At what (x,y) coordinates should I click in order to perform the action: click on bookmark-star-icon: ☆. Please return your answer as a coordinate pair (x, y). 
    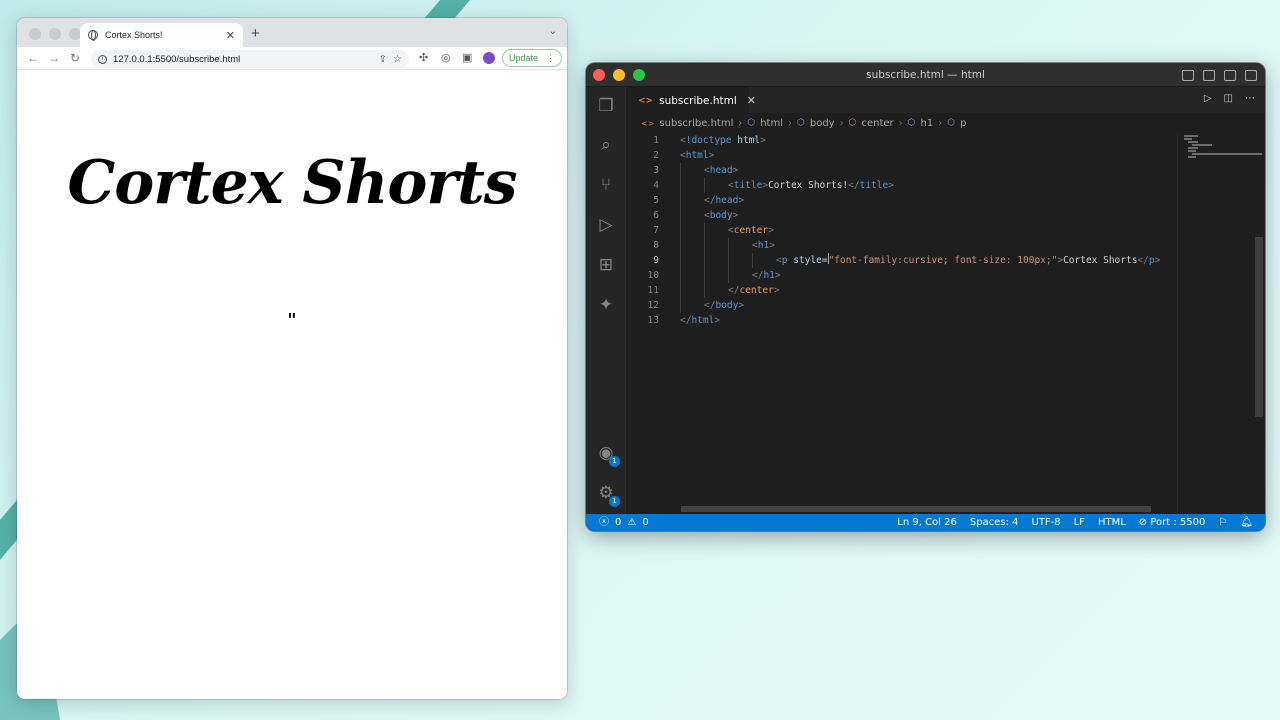
    Looking at the image, I should click on (397, 59).